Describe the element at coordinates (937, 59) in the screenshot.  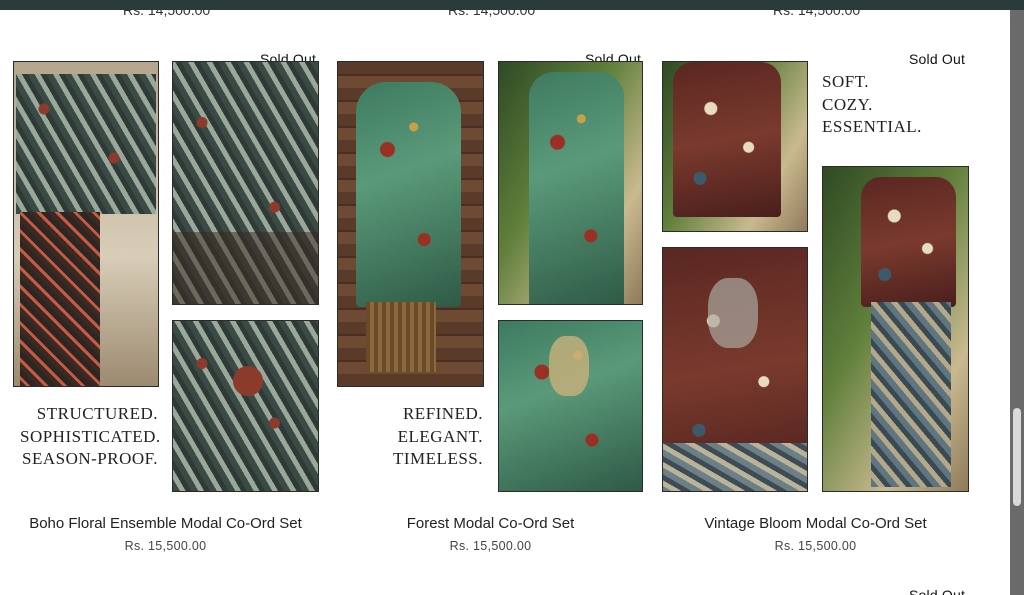
I see `sold-out-badge: Sold Out` at that location.